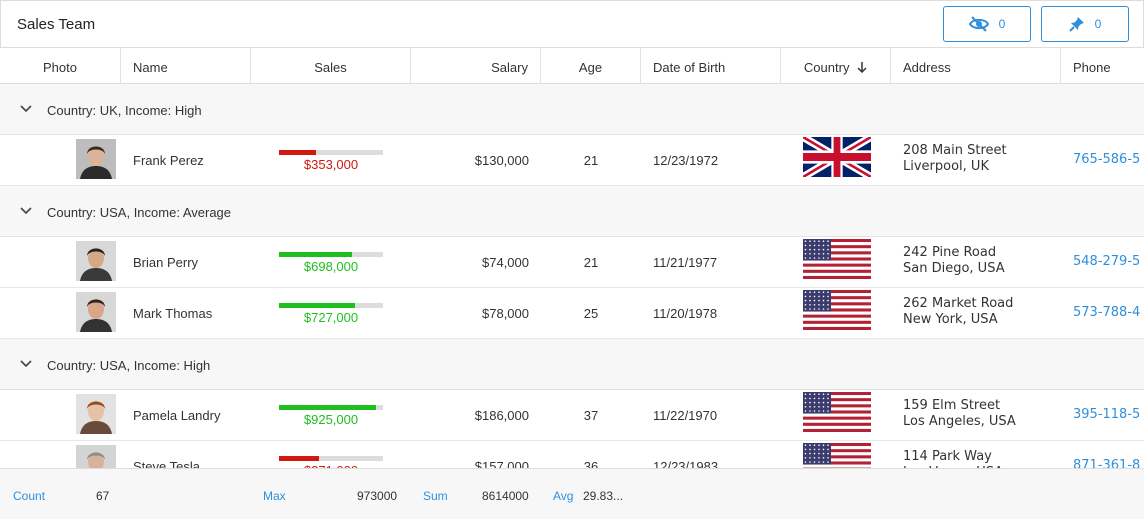 Image resolution: width=1144 pixels, height=519 pixels. What do you see at coordinates (177, 415) in the screenshot?
I see `employee-name: Pamela Landry` at bounding box center [177, 415].